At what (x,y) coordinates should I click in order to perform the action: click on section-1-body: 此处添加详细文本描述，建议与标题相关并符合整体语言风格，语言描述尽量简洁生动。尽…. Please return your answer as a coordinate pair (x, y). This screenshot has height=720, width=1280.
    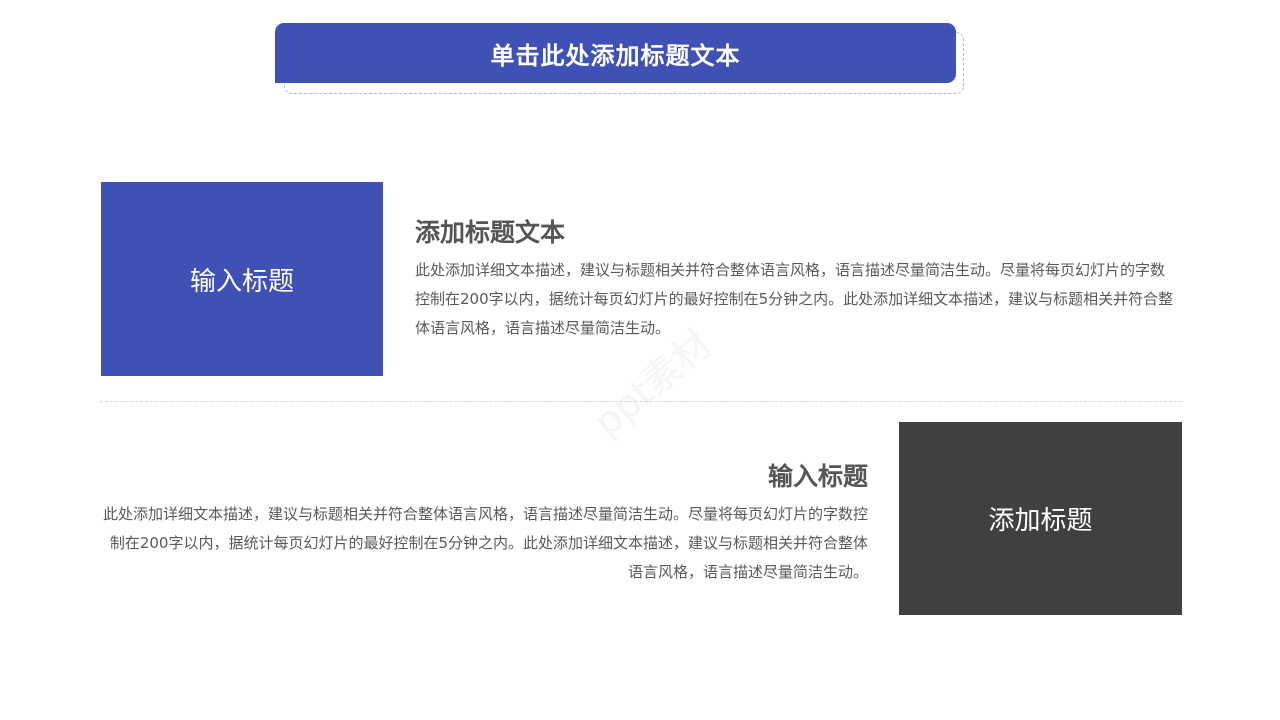
    Looking at the image, I should click on (795, 299).